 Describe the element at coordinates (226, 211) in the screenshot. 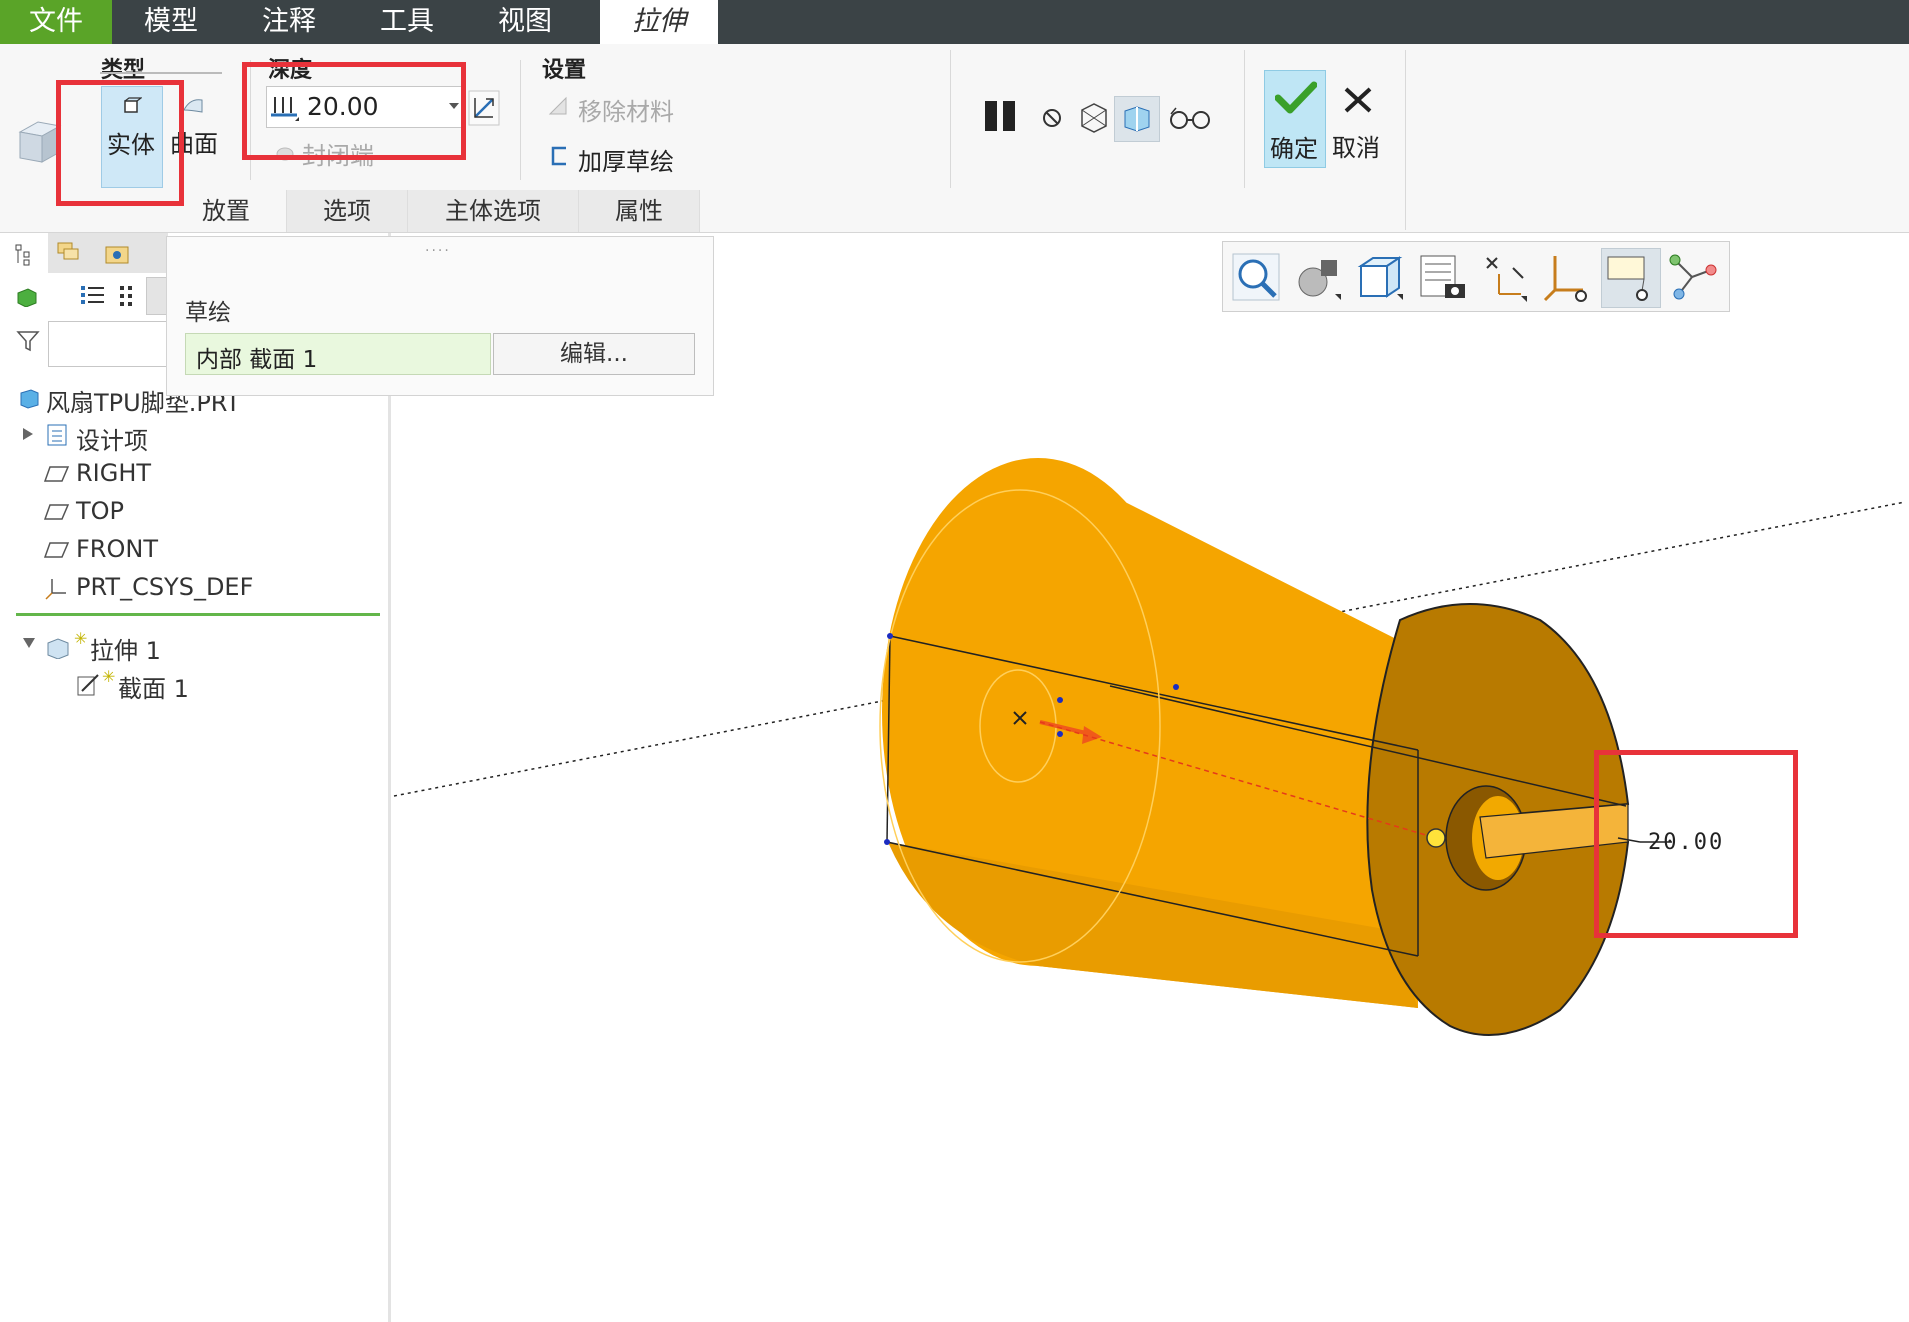

I see `tab-placement: 放置` at that location.